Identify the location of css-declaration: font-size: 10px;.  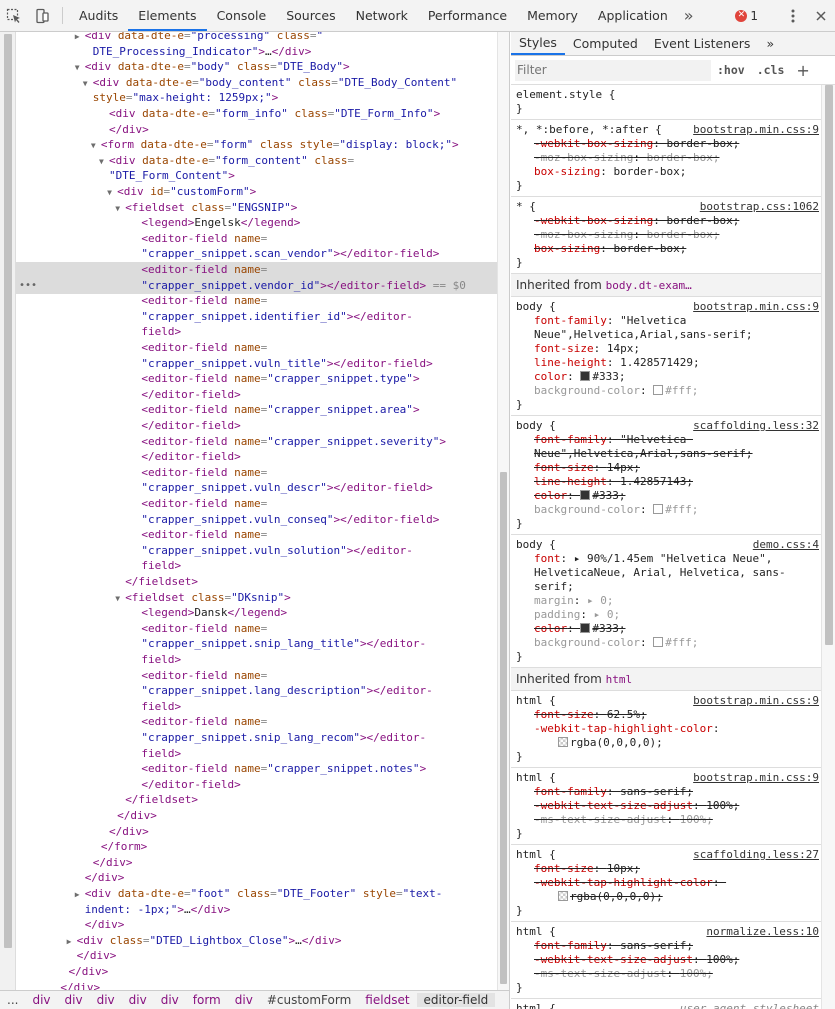
(668, 869).